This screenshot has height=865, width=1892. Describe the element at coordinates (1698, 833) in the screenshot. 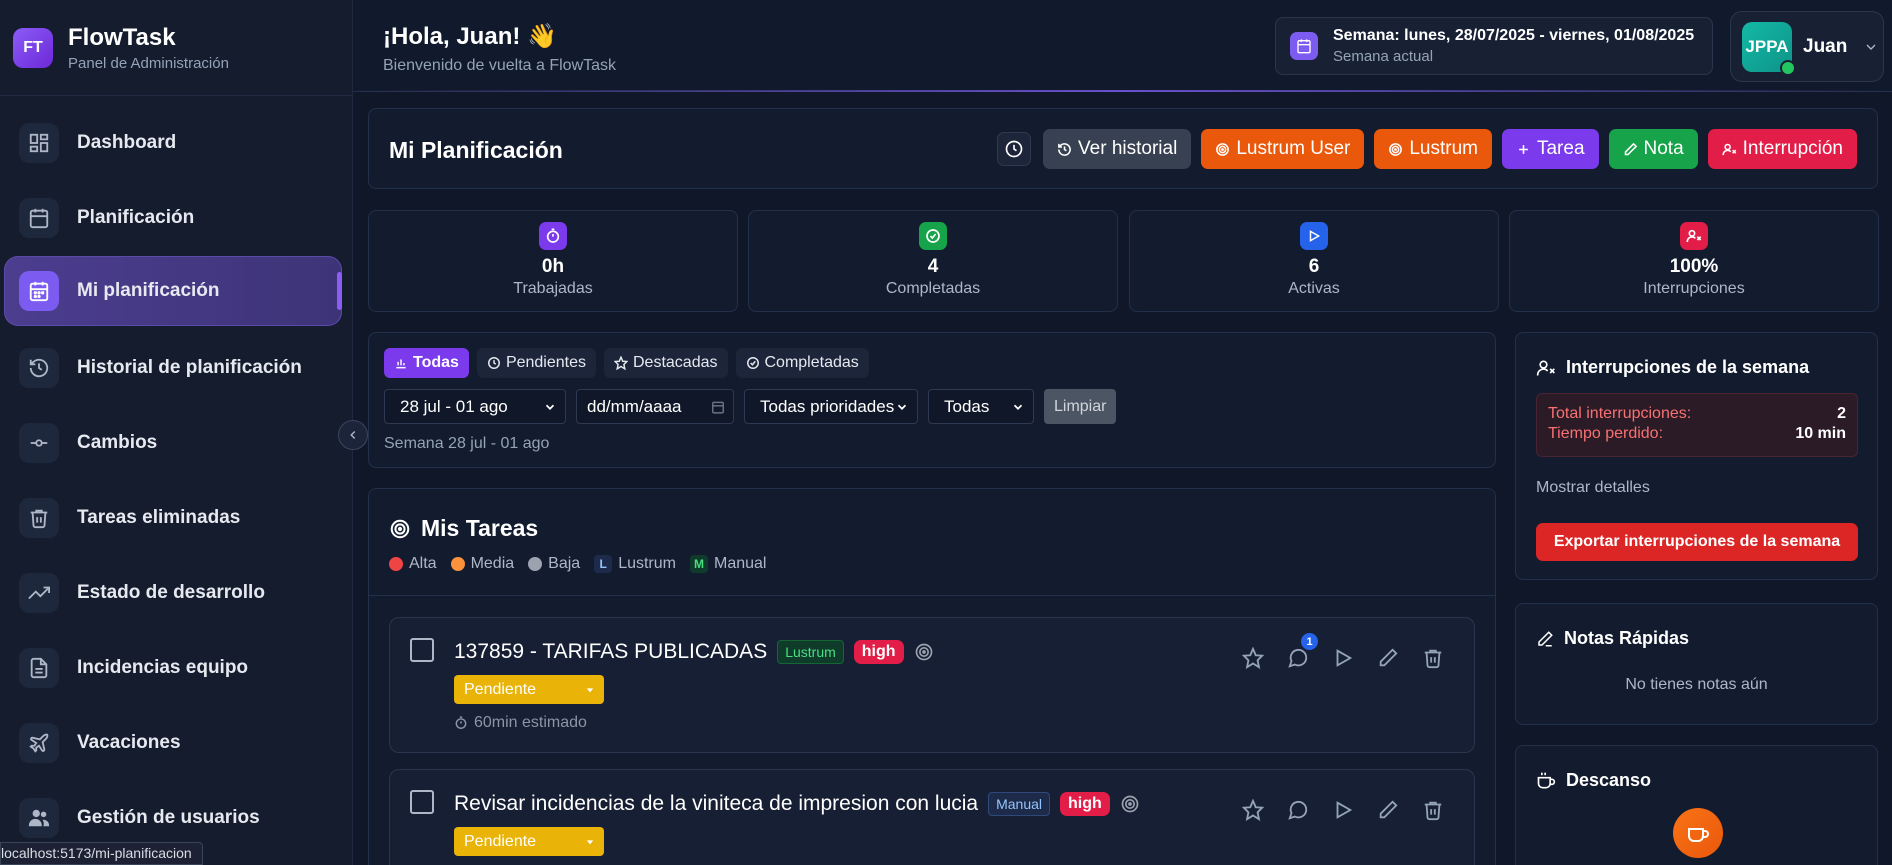

I see `start-break-button` at that location.